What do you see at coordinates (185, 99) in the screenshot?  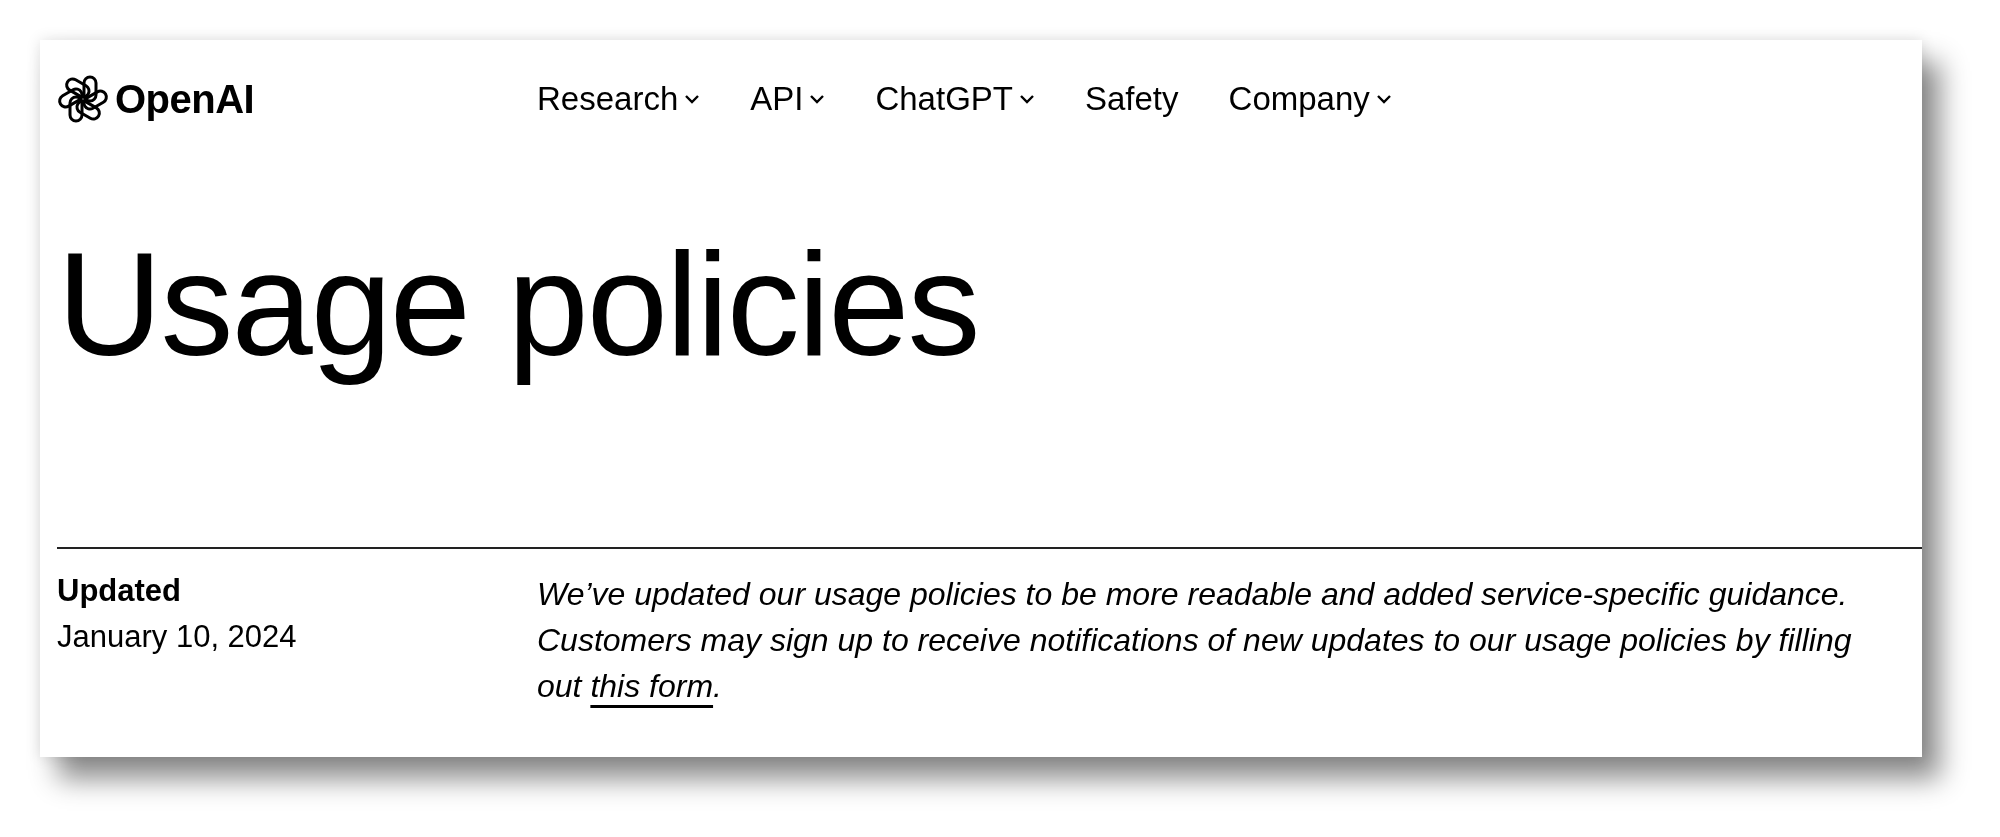 I see `brand-name: OpenAI` at bounding box center [185, 99].